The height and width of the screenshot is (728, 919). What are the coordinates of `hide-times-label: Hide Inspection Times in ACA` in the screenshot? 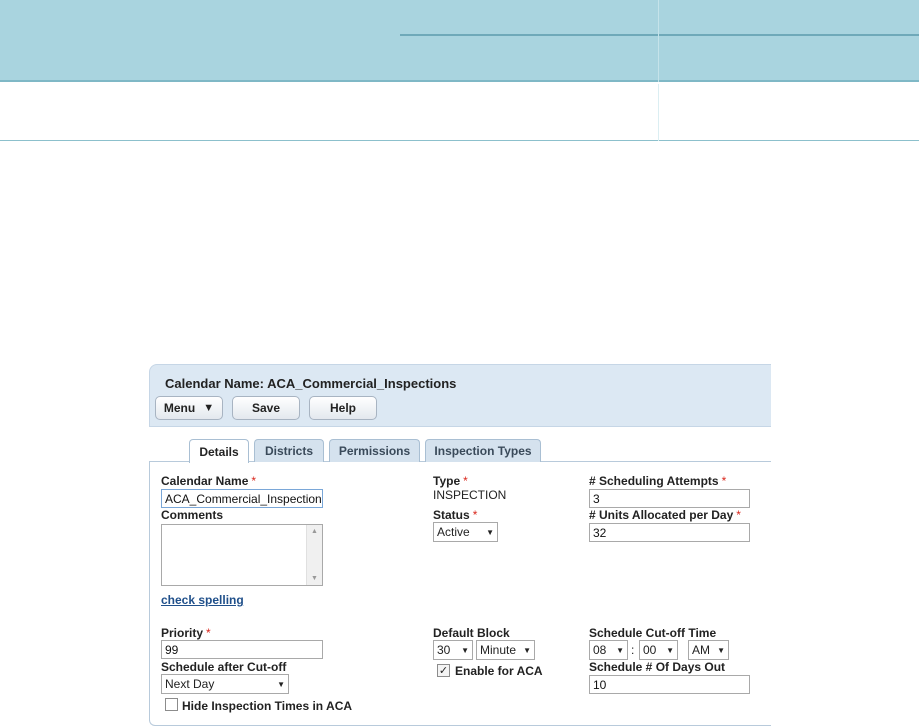 It's located at (267, 706).